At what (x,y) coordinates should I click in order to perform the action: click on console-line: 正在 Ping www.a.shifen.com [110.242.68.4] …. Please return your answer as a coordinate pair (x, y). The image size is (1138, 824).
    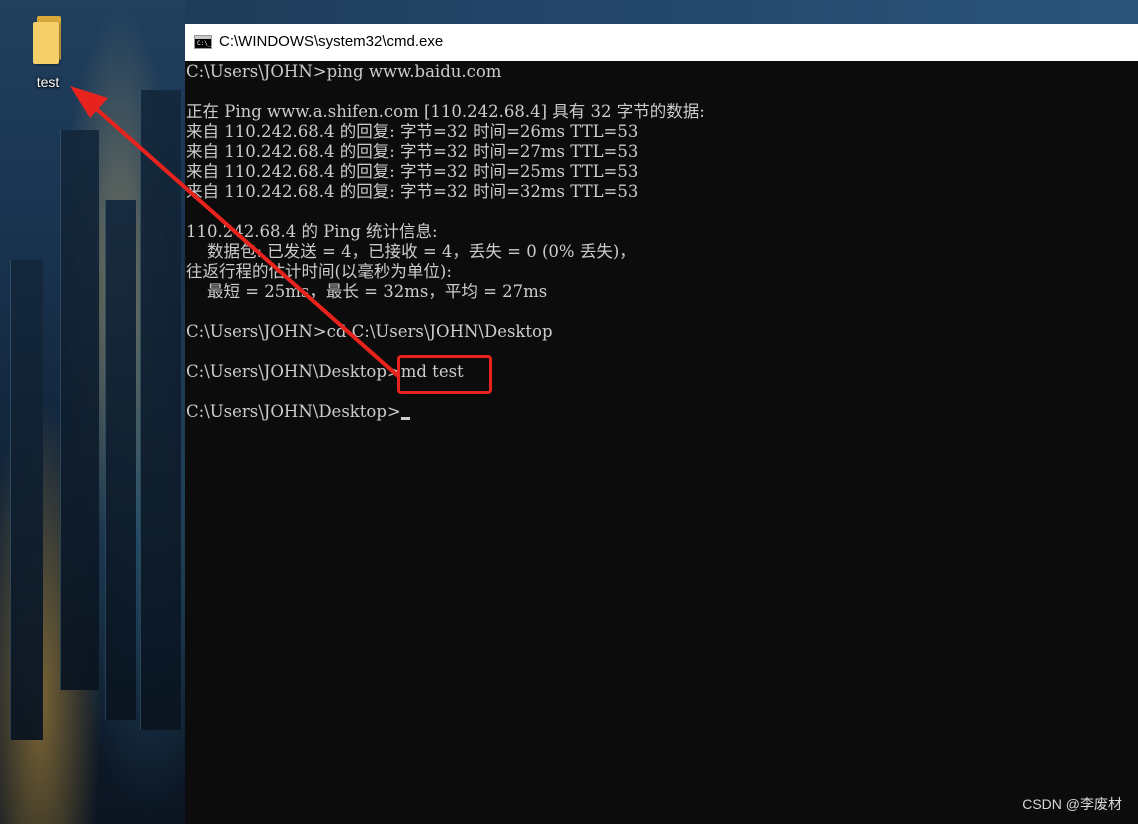
    Looking at the image, I should click on (445, 111).